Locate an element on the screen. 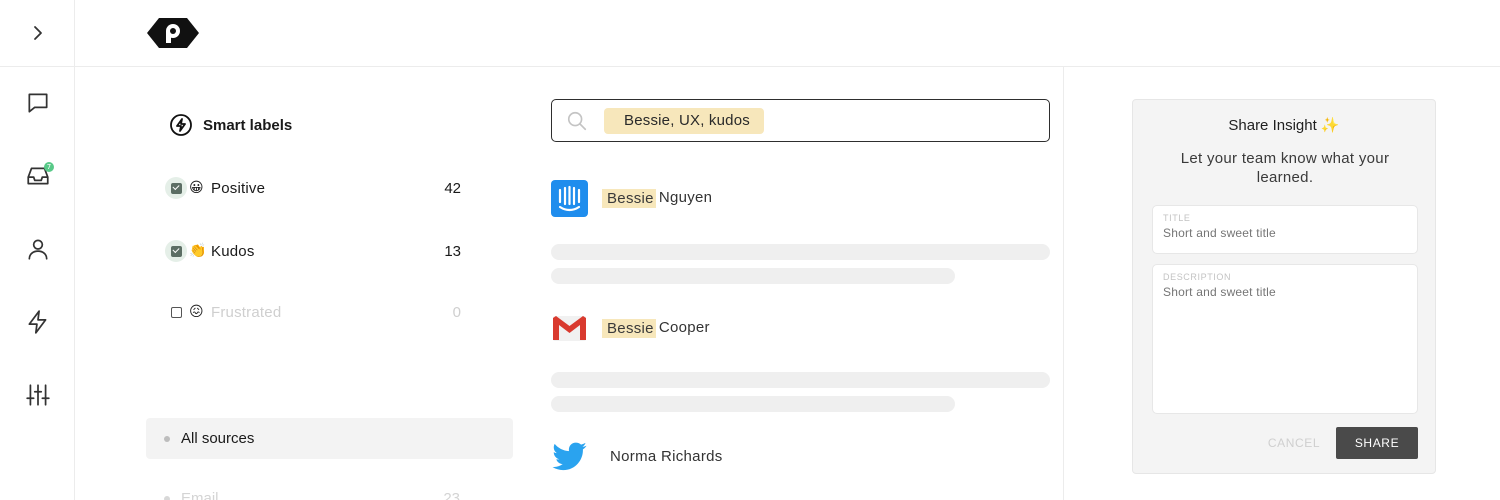 This screenshot has width=1500, height=500. title-field-label: TITLE is located at coordinates (1177, 218).